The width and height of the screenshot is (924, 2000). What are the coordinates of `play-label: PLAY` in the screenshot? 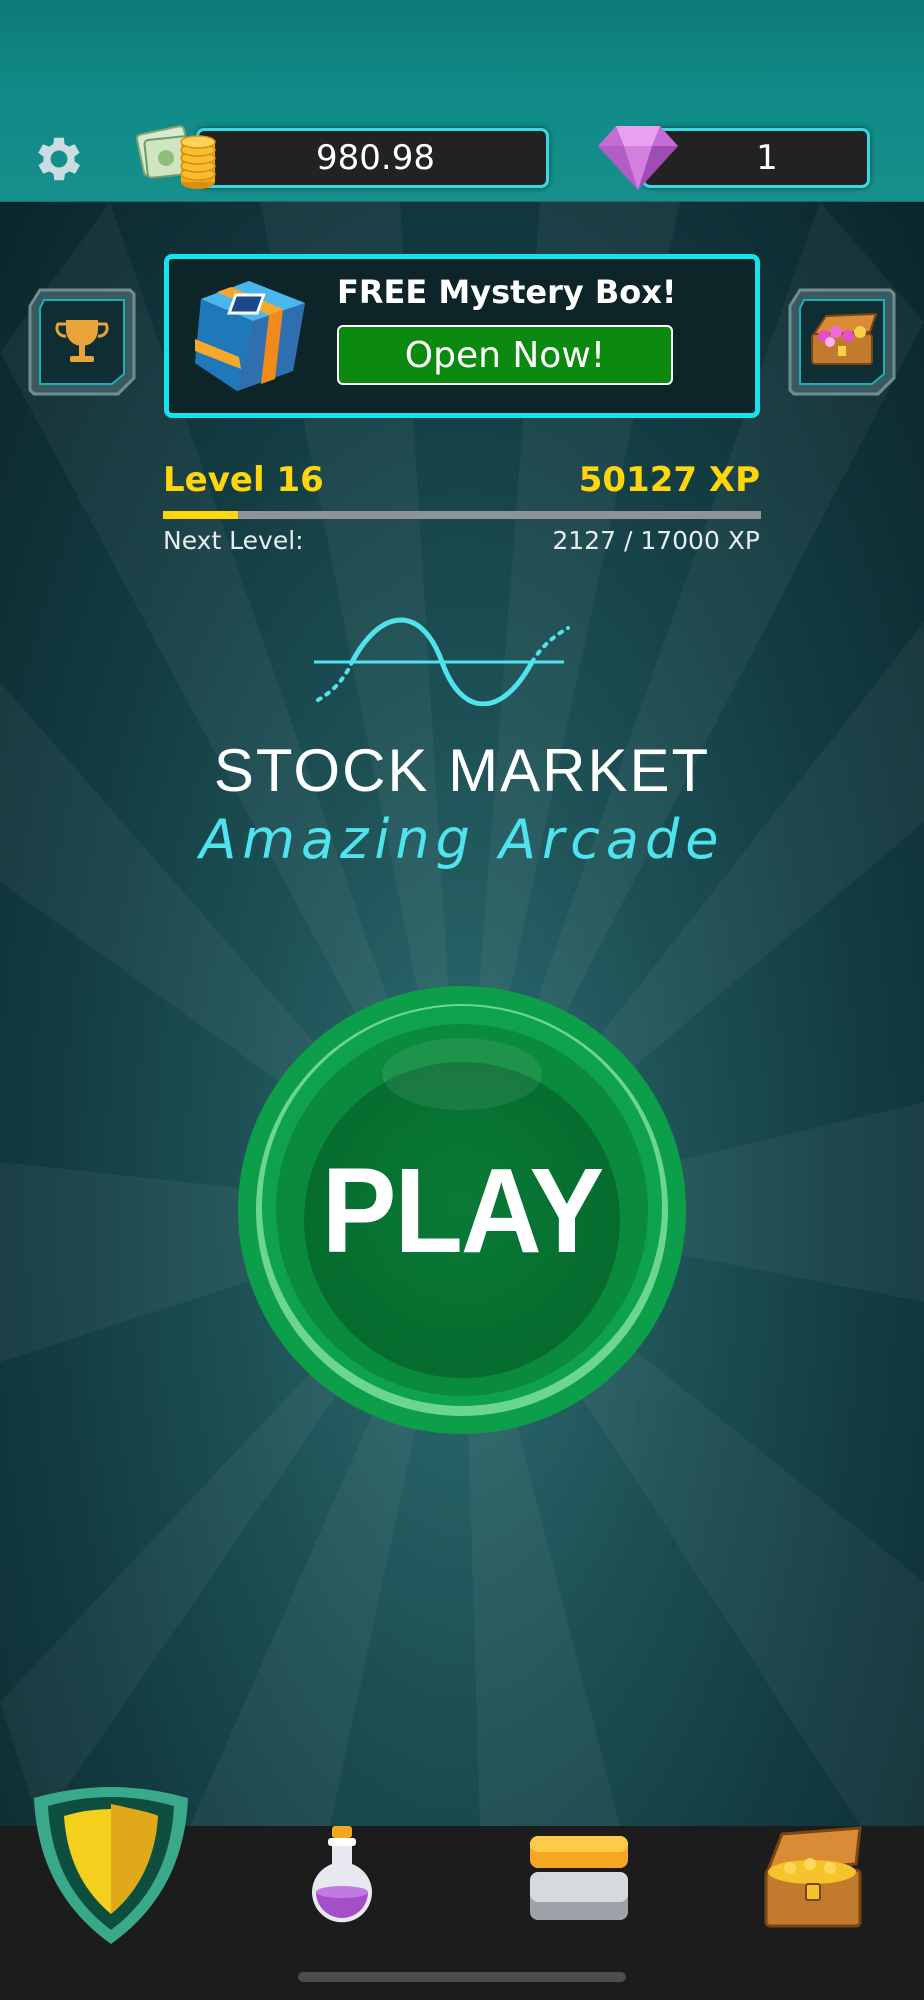 It's located at (462, 1210).